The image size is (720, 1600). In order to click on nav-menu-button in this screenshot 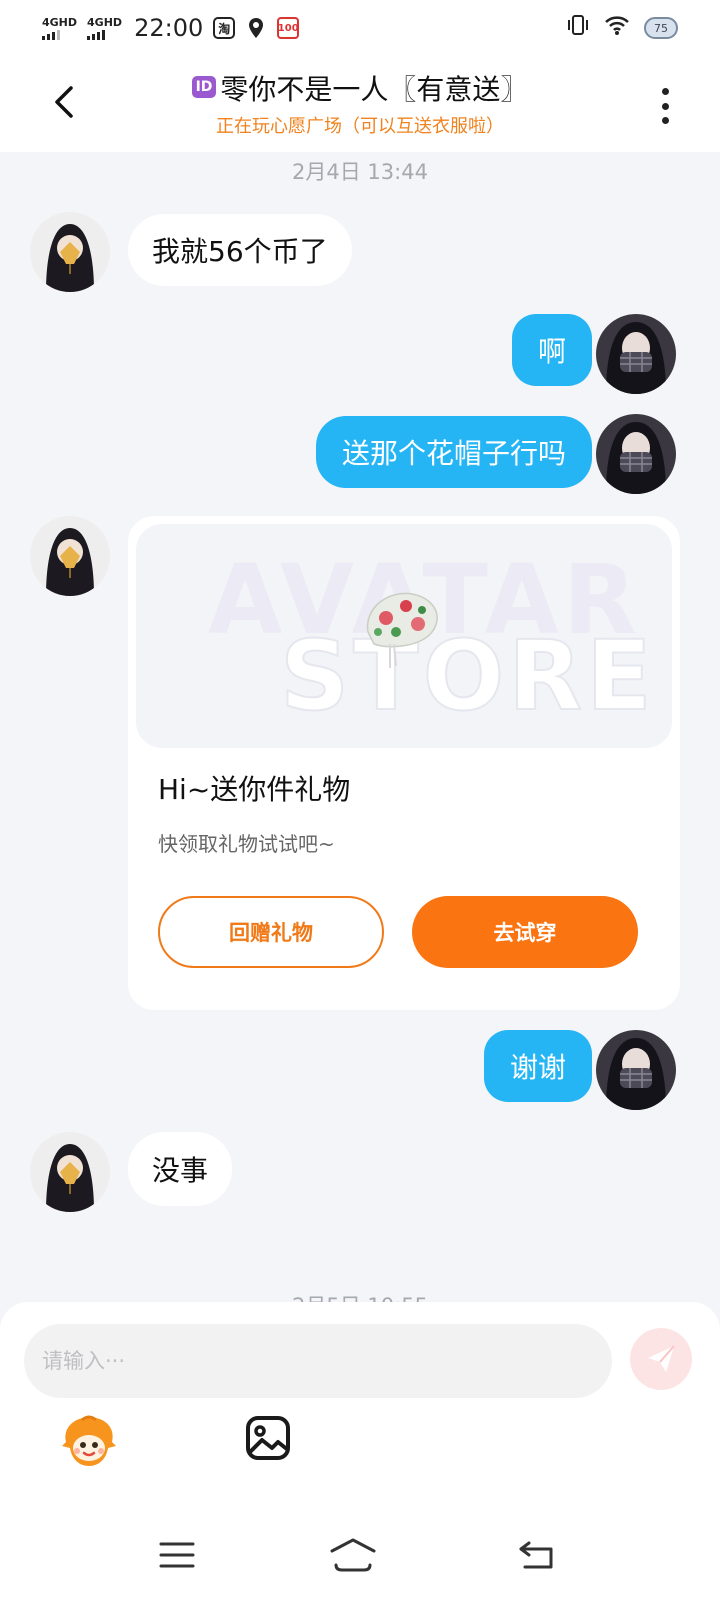, I will do `click(177, 1555)`.